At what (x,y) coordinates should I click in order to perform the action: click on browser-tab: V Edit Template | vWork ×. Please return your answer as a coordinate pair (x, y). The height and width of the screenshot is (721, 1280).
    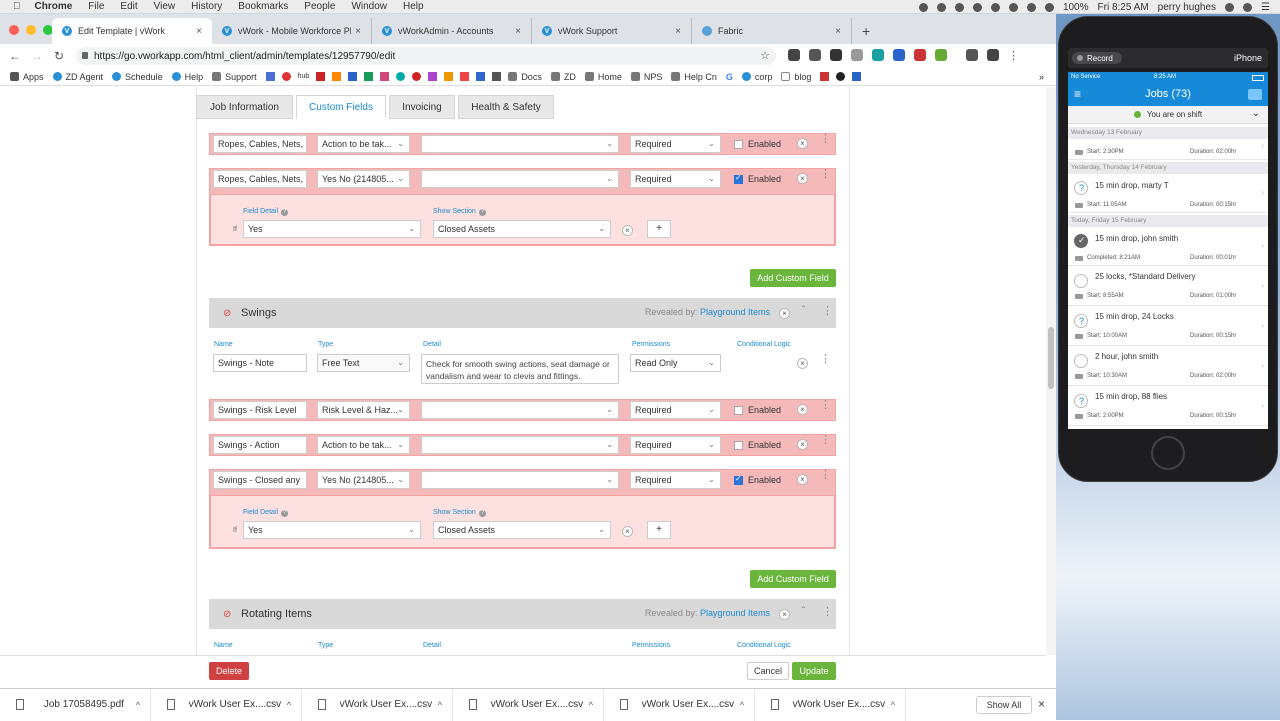
    Looking at the image, I should click on (132, 31).